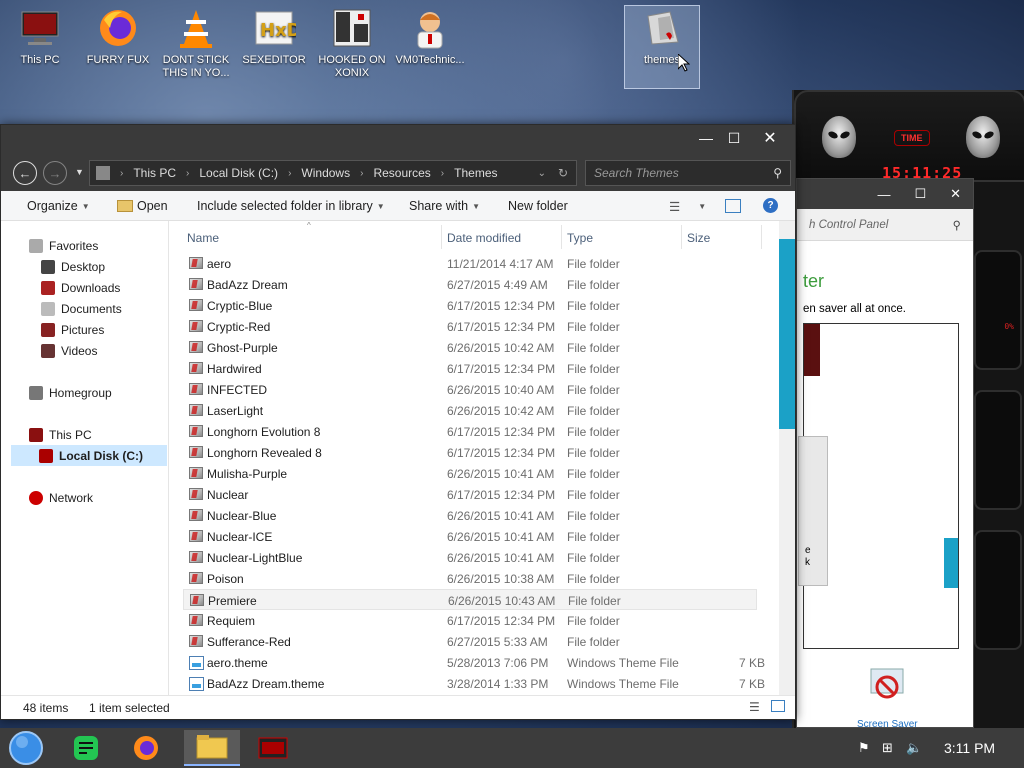 The width and height of the screenshot is (1024, 768). I want to click on large-icons-view-icon, so click(778, 706).